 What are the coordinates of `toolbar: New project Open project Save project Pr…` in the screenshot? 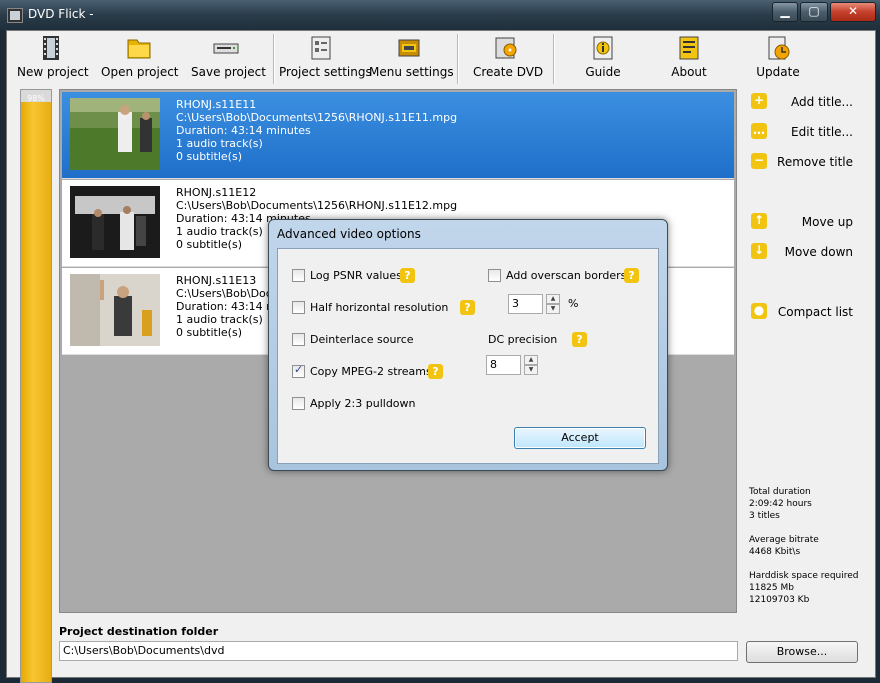 It's located at (441, 59).